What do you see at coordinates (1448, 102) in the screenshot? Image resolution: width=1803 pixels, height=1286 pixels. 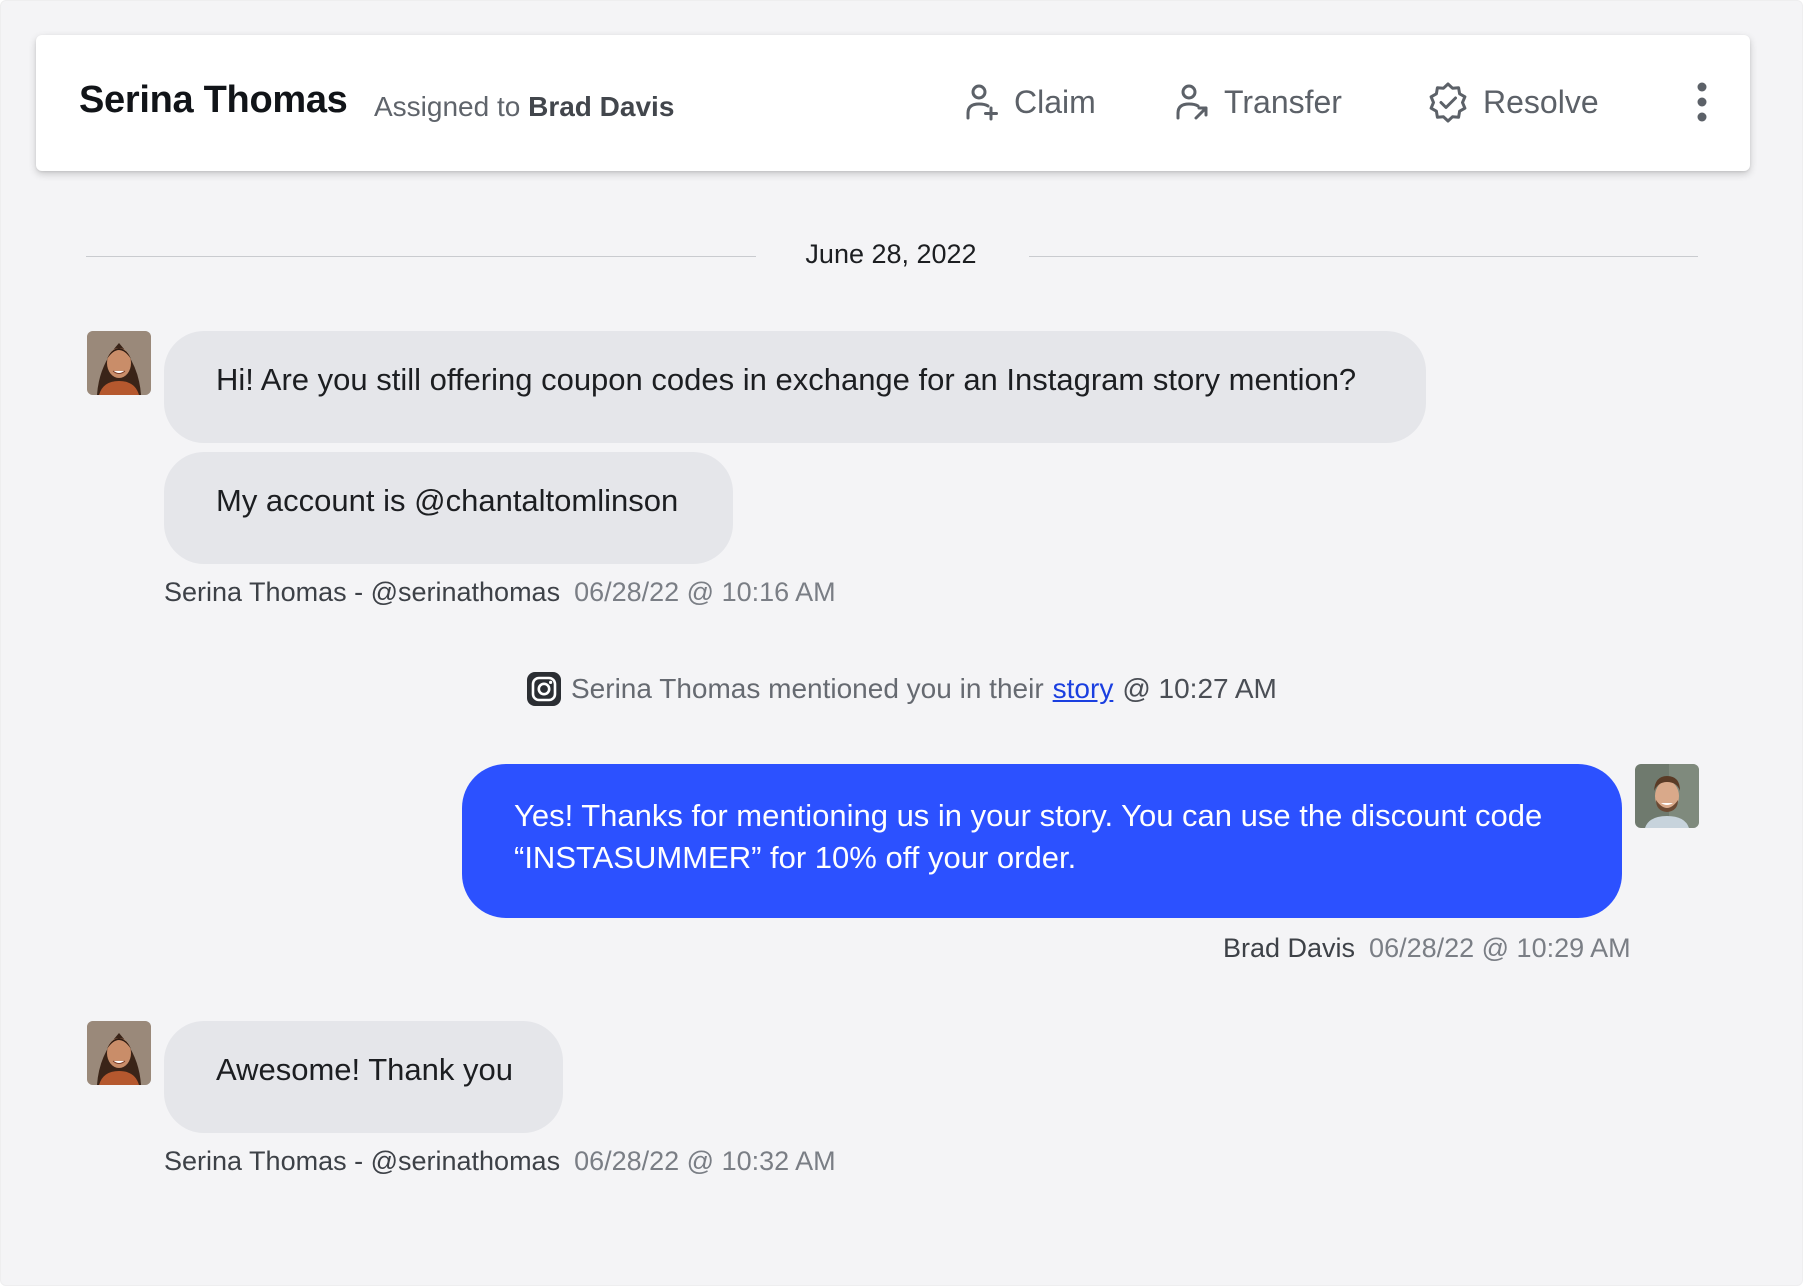 I see `badge-check-icon` at bounding box center [1448, 102].